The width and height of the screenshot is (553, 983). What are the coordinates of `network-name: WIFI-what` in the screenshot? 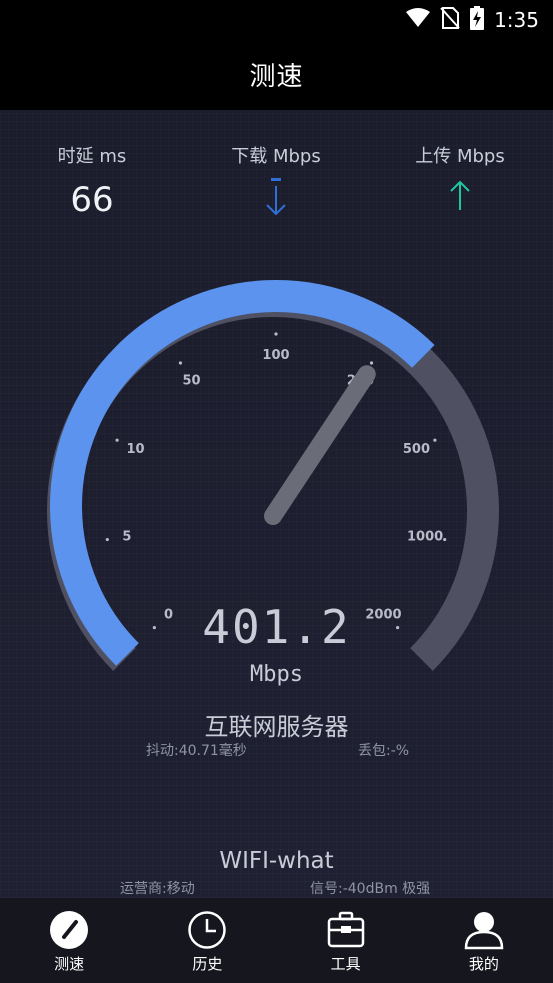 It's located at (276, 861).